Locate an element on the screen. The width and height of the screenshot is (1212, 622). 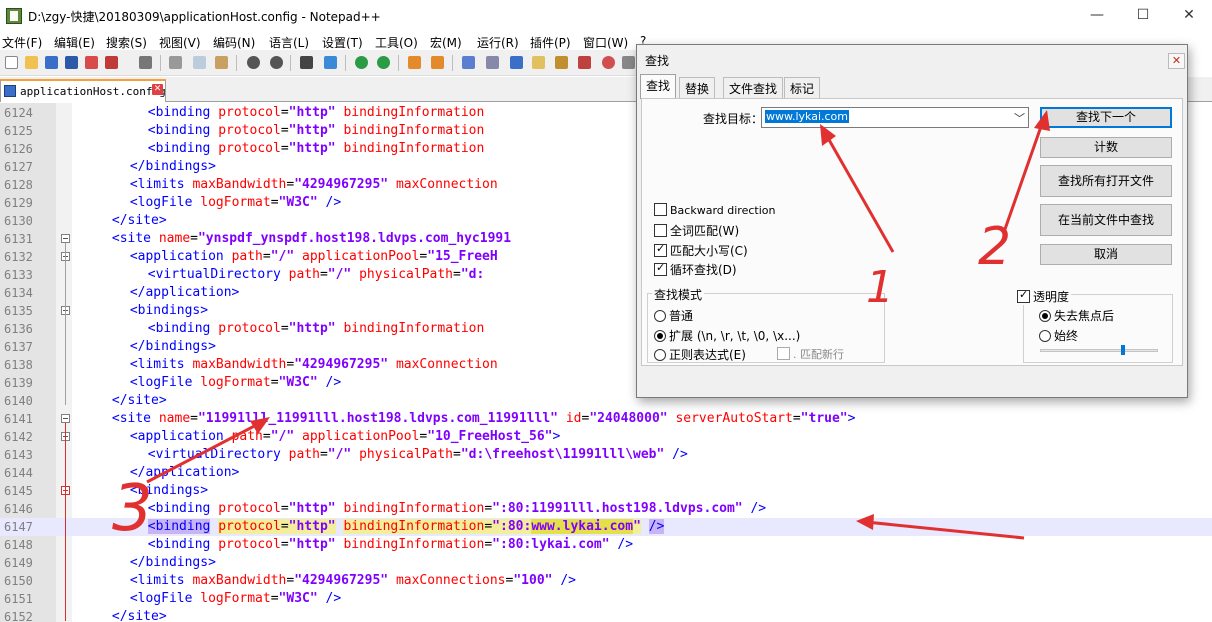
replace-icon is located at coordinates (330, 62).